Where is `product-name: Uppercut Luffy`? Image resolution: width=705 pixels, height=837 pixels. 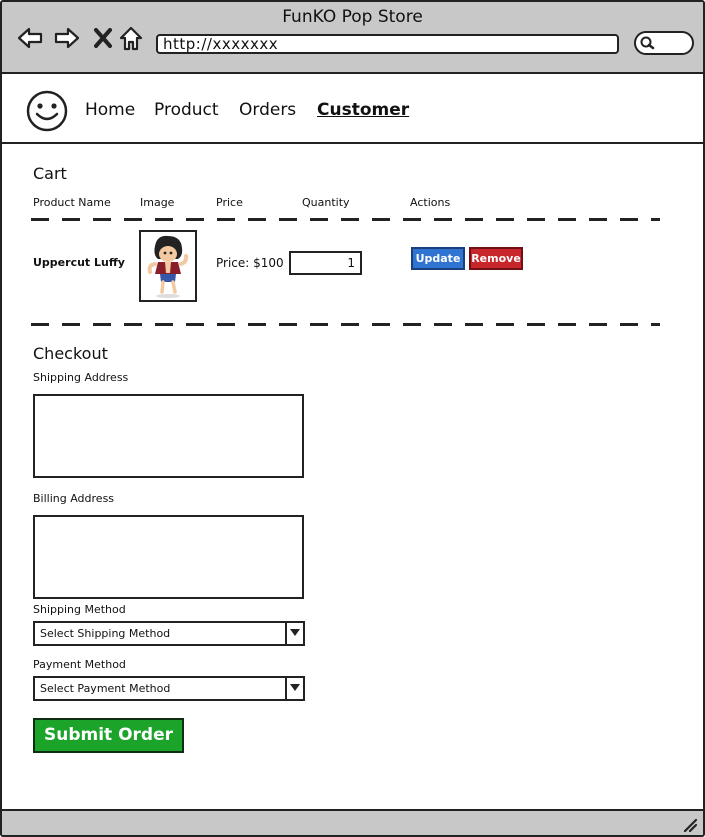
product-name: Uppercut Luffy is located at coordinates (79, 262).